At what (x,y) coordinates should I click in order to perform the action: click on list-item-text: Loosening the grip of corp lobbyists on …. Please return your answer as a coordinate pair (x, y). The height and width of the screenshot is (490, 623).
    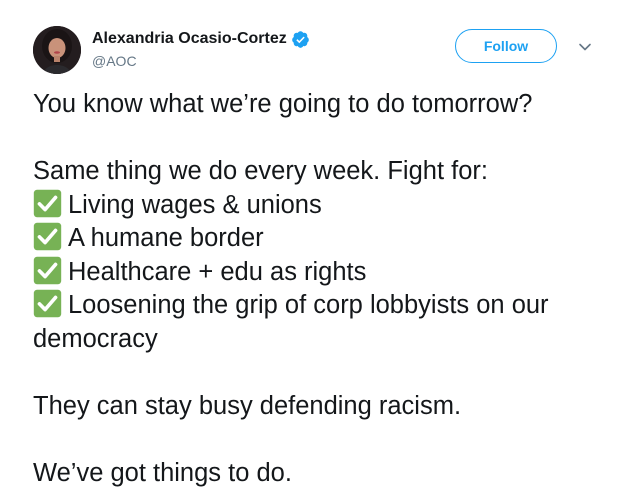
    Looking at the image, I should click on (291, 322).